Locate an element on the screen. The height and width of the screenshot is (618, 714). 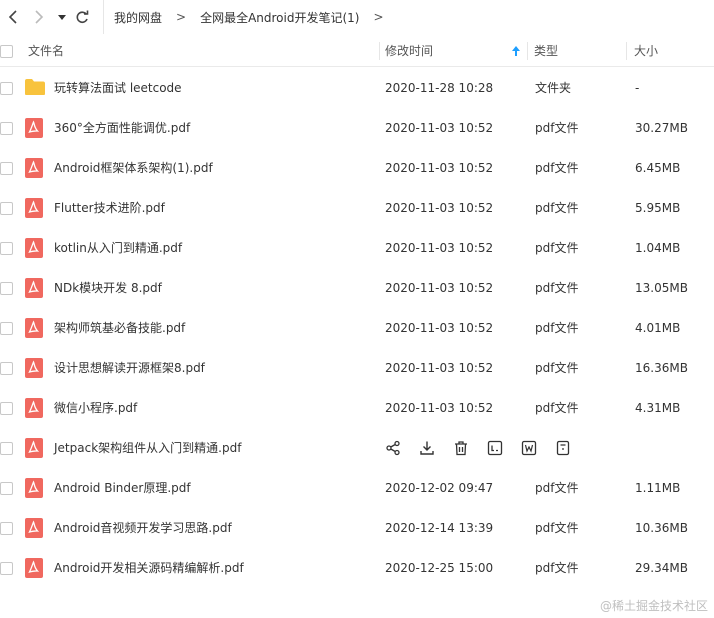
file-name: Android框架体系架构(1).pdf is located at coordinates (133, 168).